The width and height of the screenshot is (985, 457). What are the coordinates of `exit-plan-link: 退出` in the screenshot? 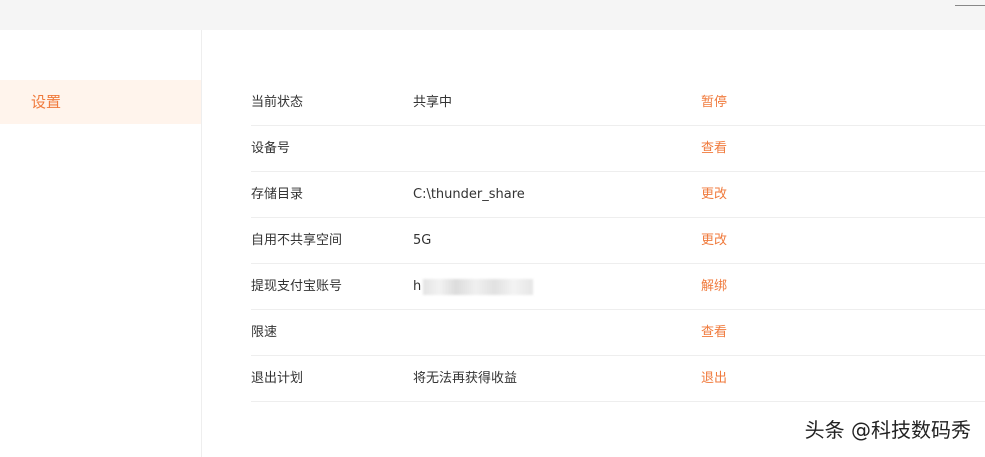 It's located at (714, 378).